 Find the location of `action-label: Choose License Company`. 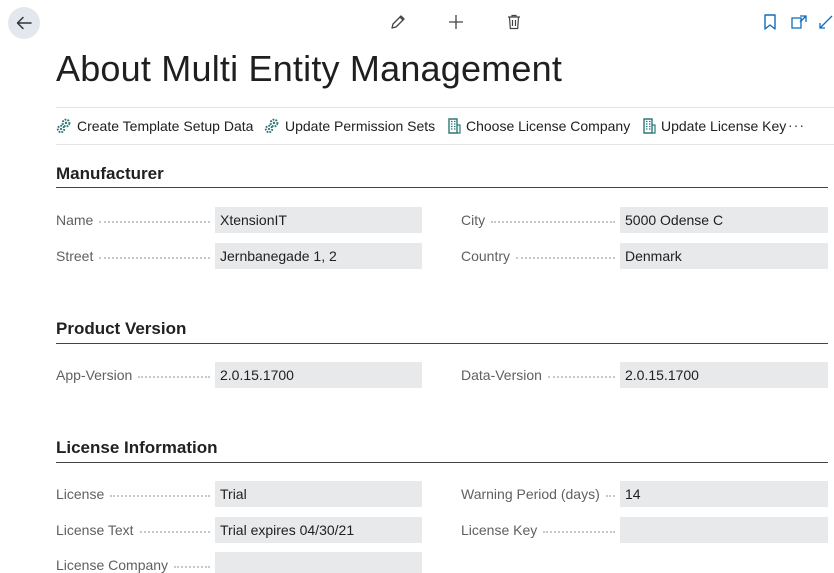

action-label: Choose License Company is located at coordinates (548, 126).